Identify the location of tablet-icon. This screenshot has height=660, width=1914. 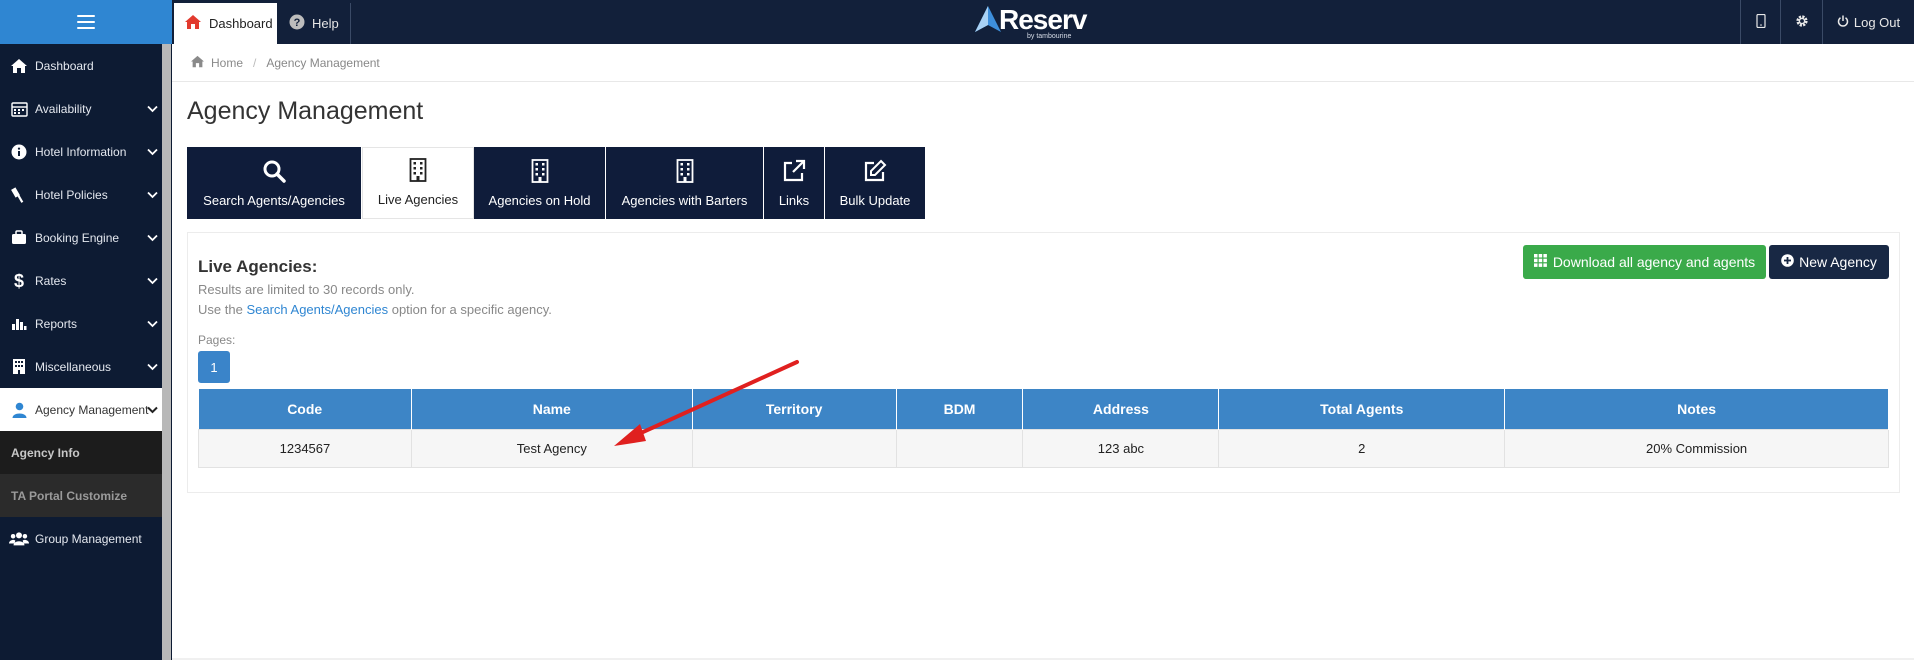
(1760, 22).